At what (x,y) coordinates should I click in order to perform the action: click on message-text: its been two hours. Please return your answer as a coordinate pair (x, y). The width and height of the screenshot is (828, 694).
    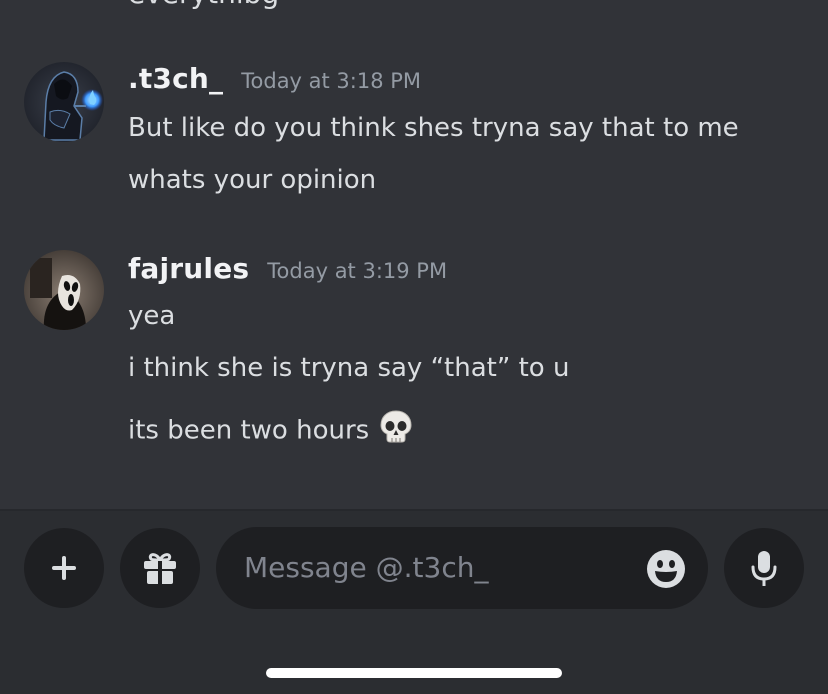
    Looking at the image, I should click on (249, 430).